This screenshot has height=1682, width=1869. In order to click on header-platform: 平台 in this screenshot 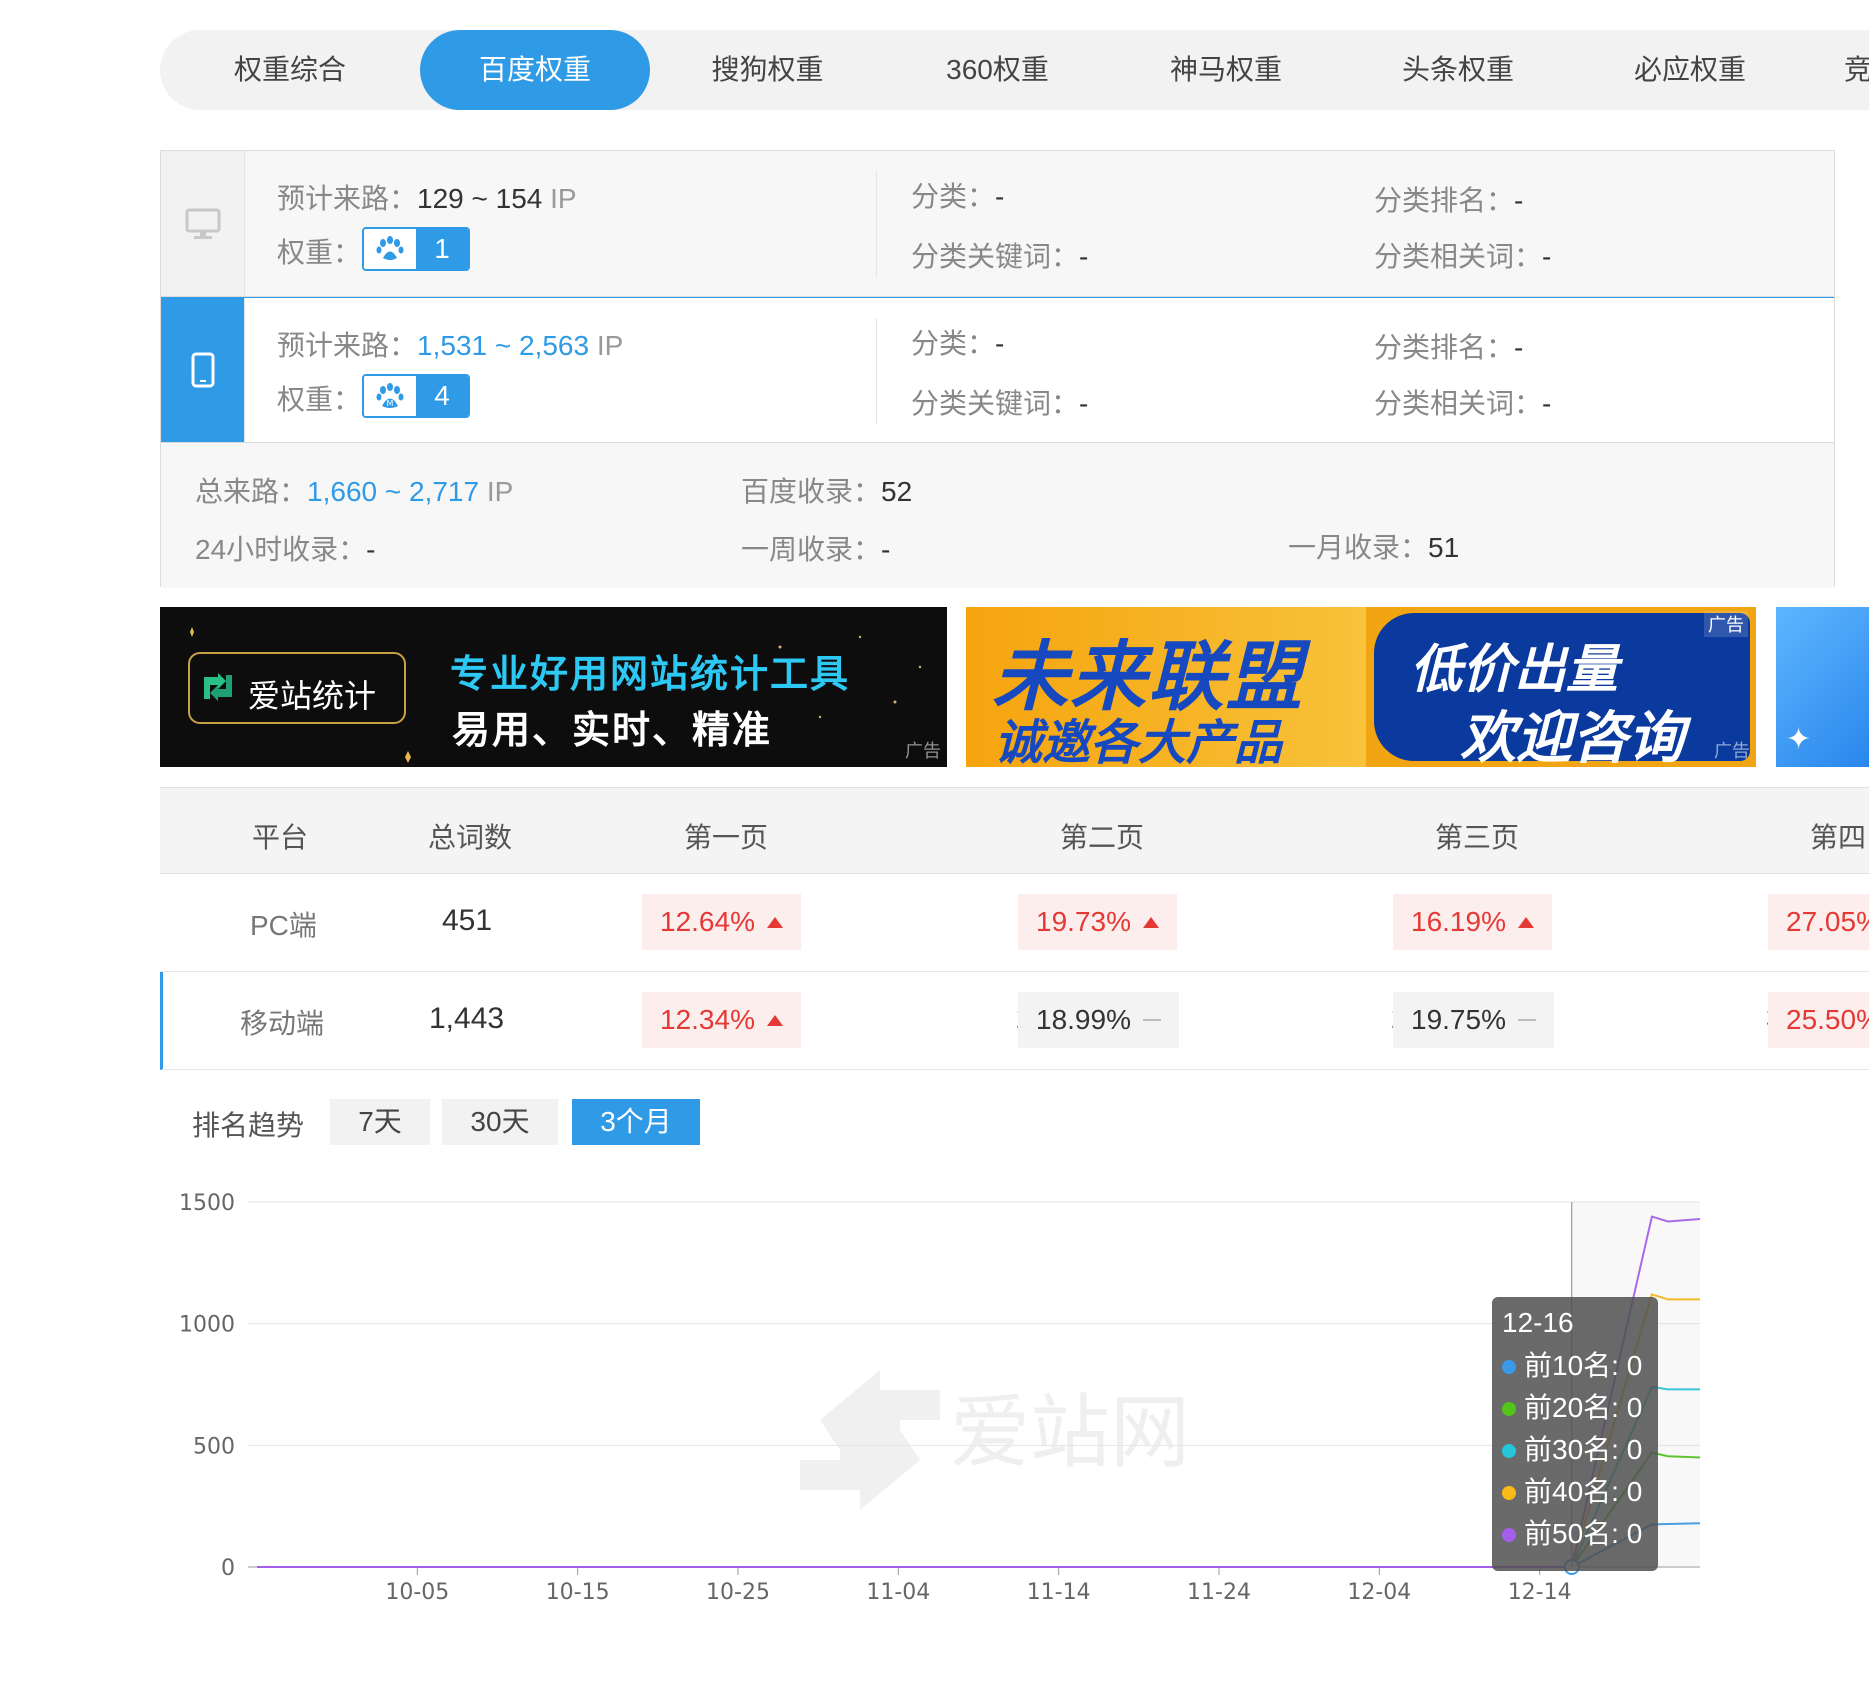, I will do `click(280, 837)`.